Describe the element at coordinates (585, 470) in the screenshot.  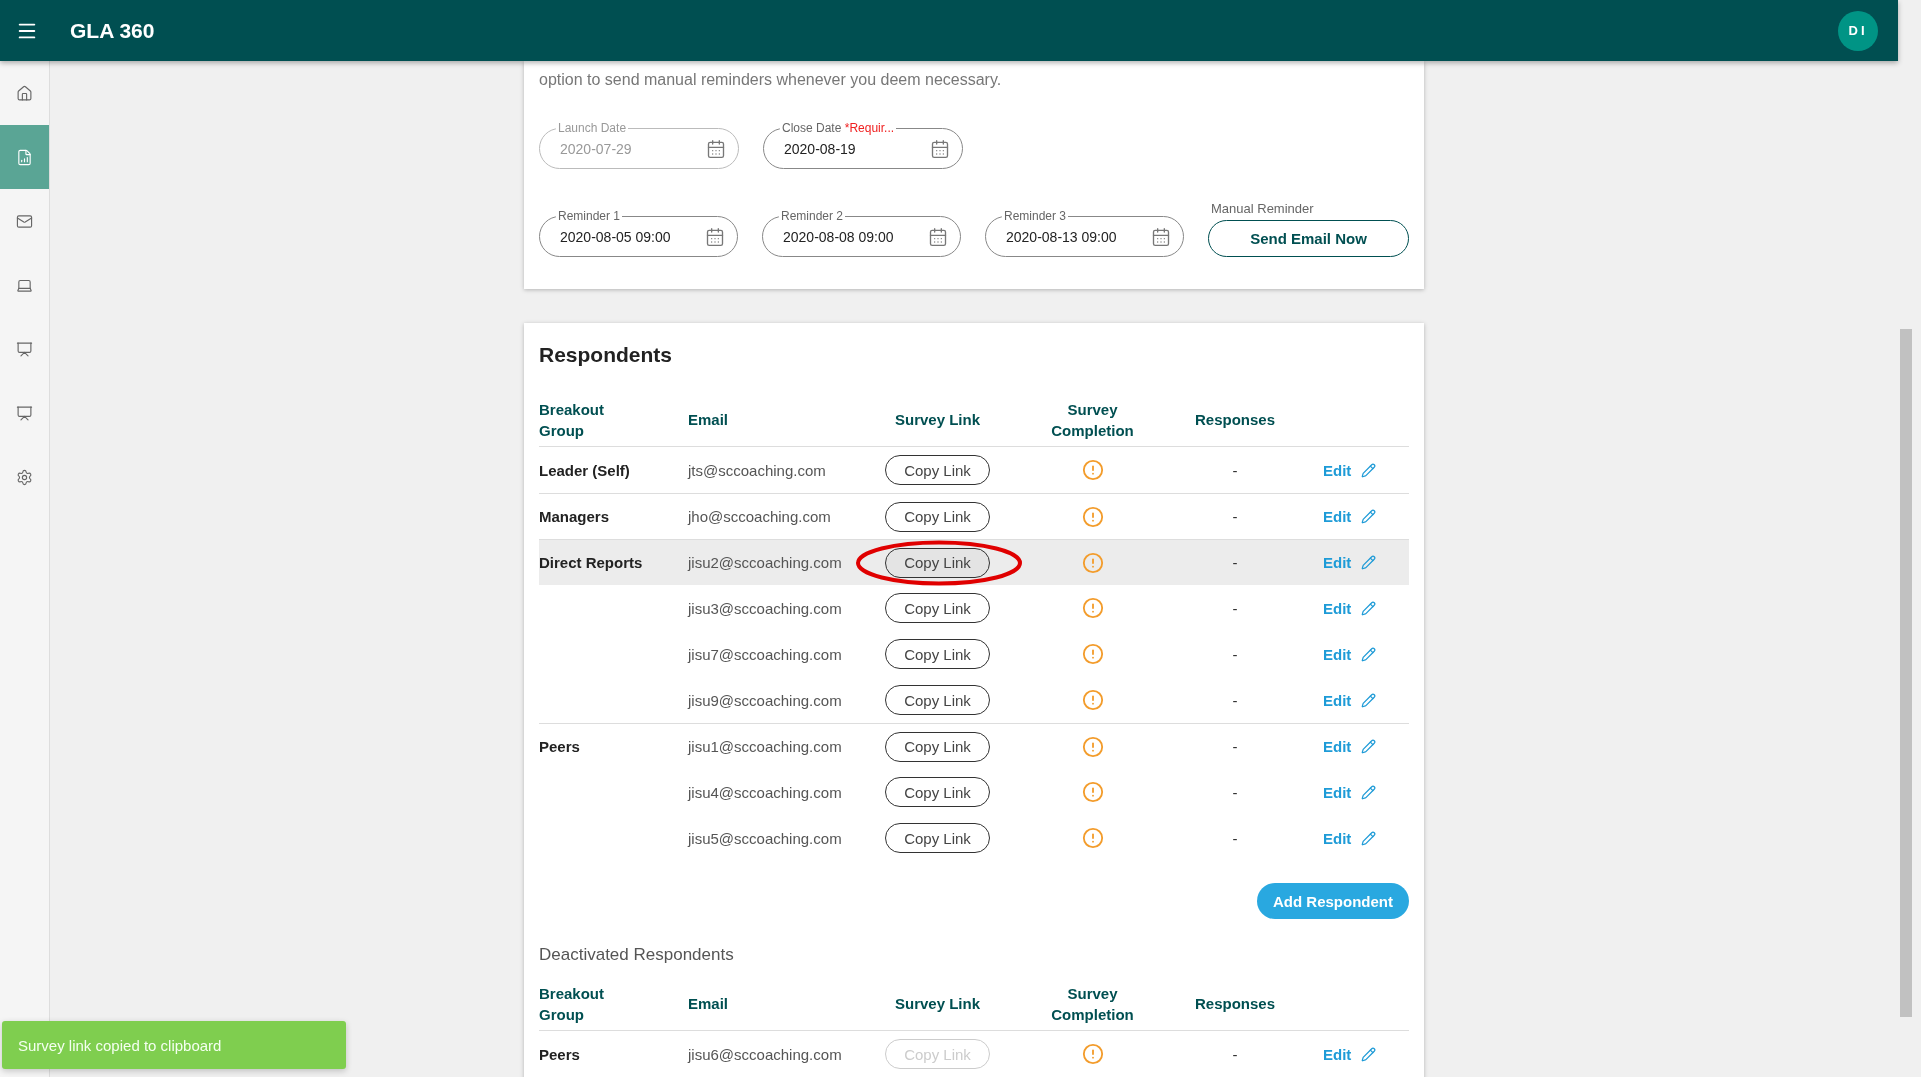
I see `group-name: Leader (Self)` at that location.